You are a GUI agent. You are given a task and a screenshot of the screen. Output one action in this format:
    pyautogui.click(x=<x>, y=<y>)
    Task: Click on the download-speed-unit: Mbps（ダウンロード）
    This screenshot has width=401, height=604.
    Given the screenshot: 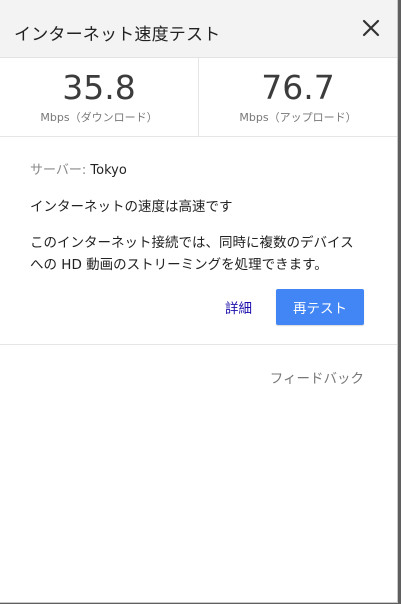 What is the action you would take?
    pyautogui.click(x=99, y=117)
    